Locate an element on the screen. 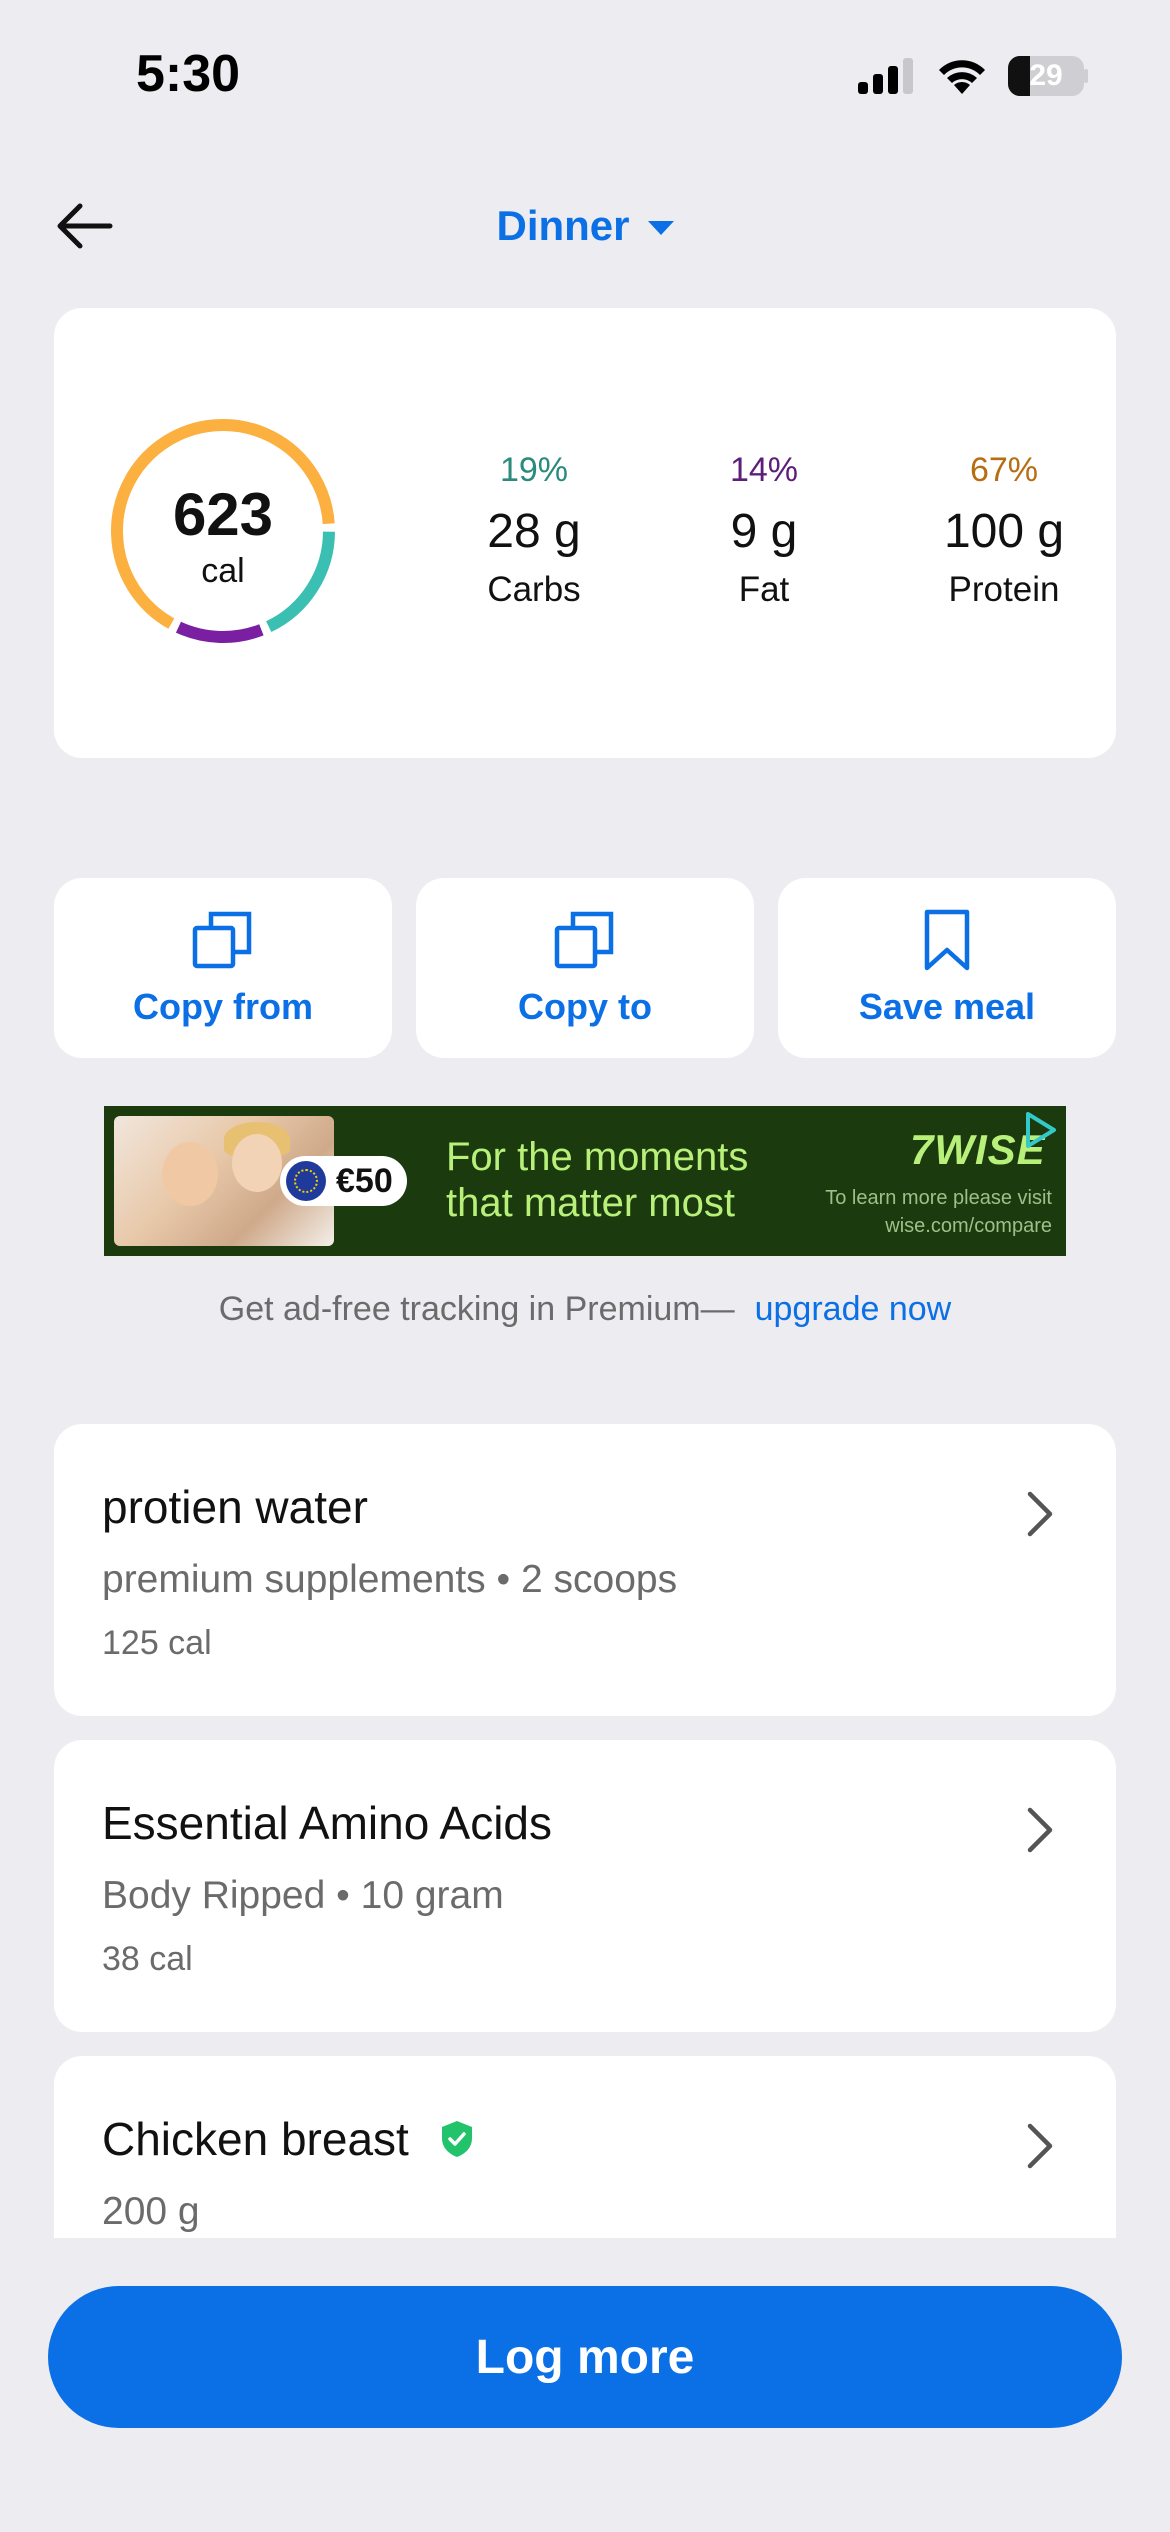  ad-headline: For the moments that matter most is located at coordinates (597, 1180).